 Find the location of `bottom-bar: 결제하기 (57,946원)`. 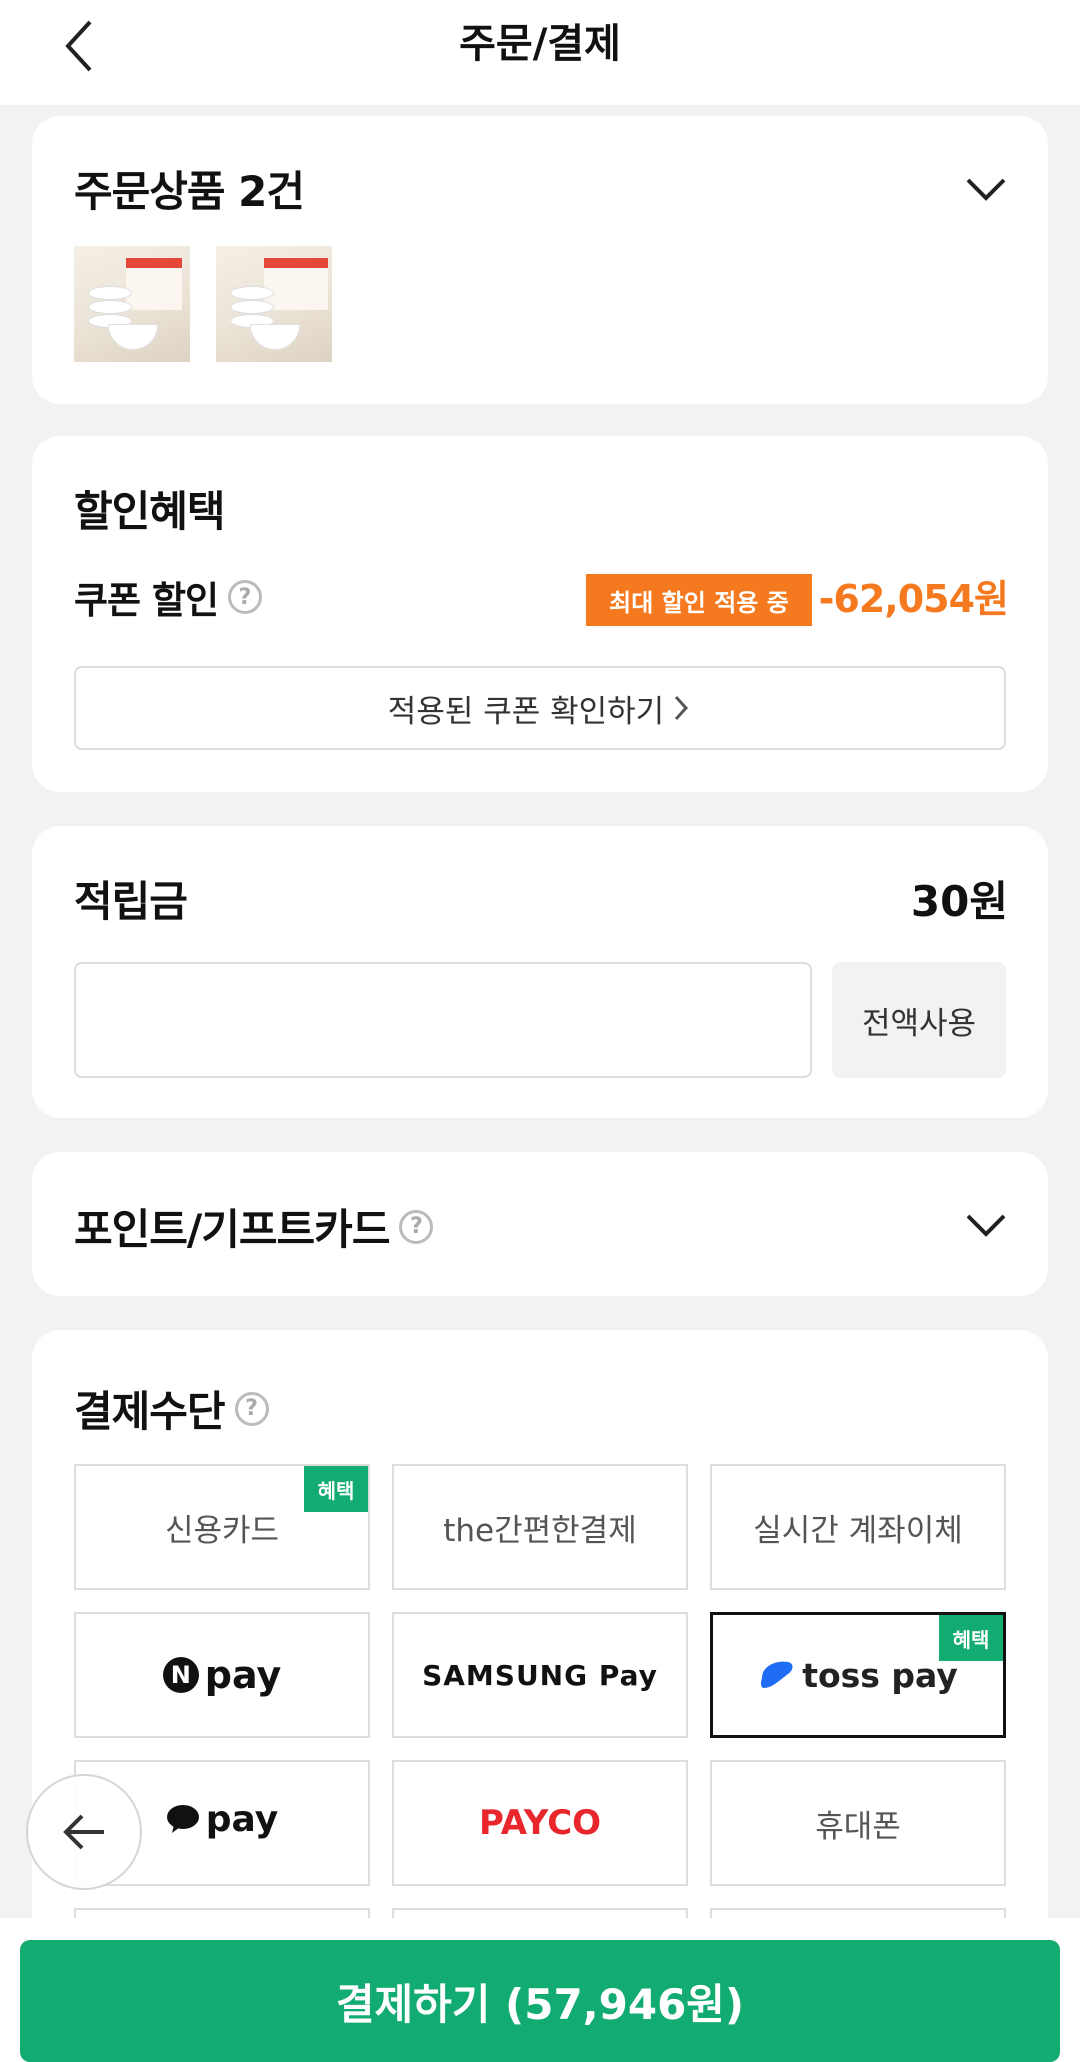

bottom-bar: 결제하기 (57,946원) is located at coordinates (540, 1990).